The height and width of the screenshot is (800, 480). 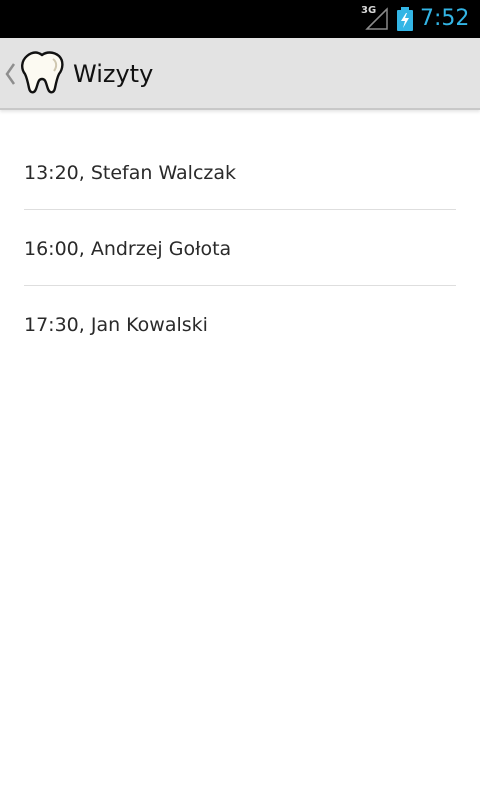 I want to click on status-clock: 7:52, so click(x=445, y=18).